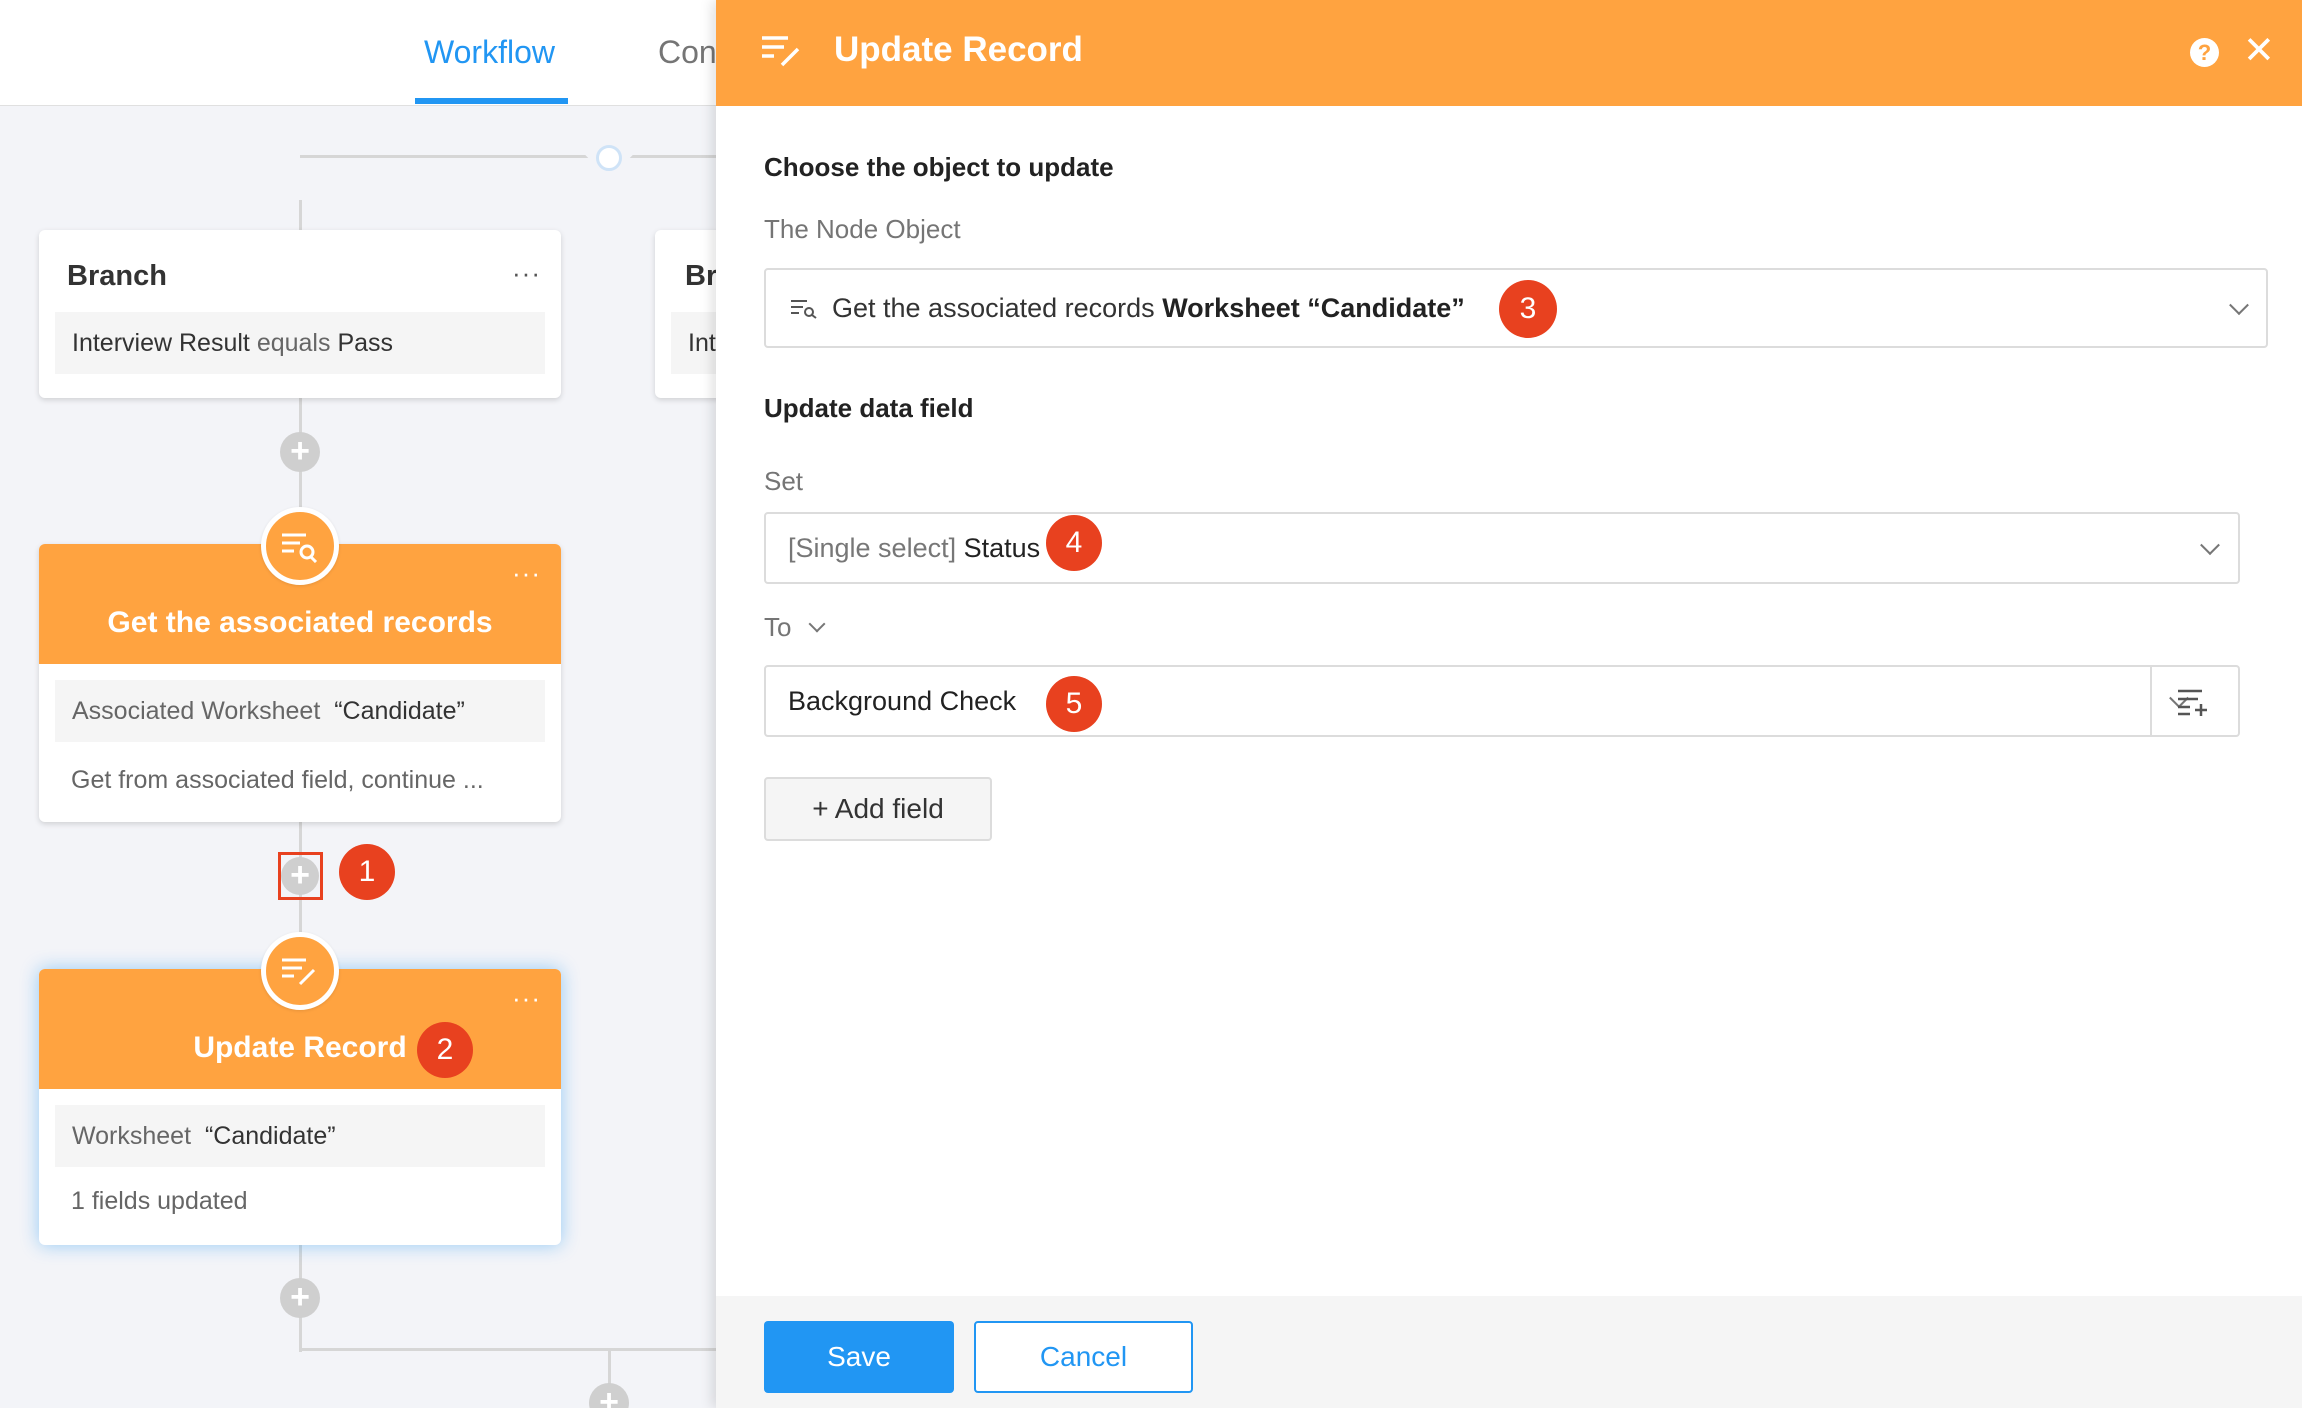  Describe the element at coordinates (300, 1047) in the screenshot. I see `update-record-title: Update Record` at that location.